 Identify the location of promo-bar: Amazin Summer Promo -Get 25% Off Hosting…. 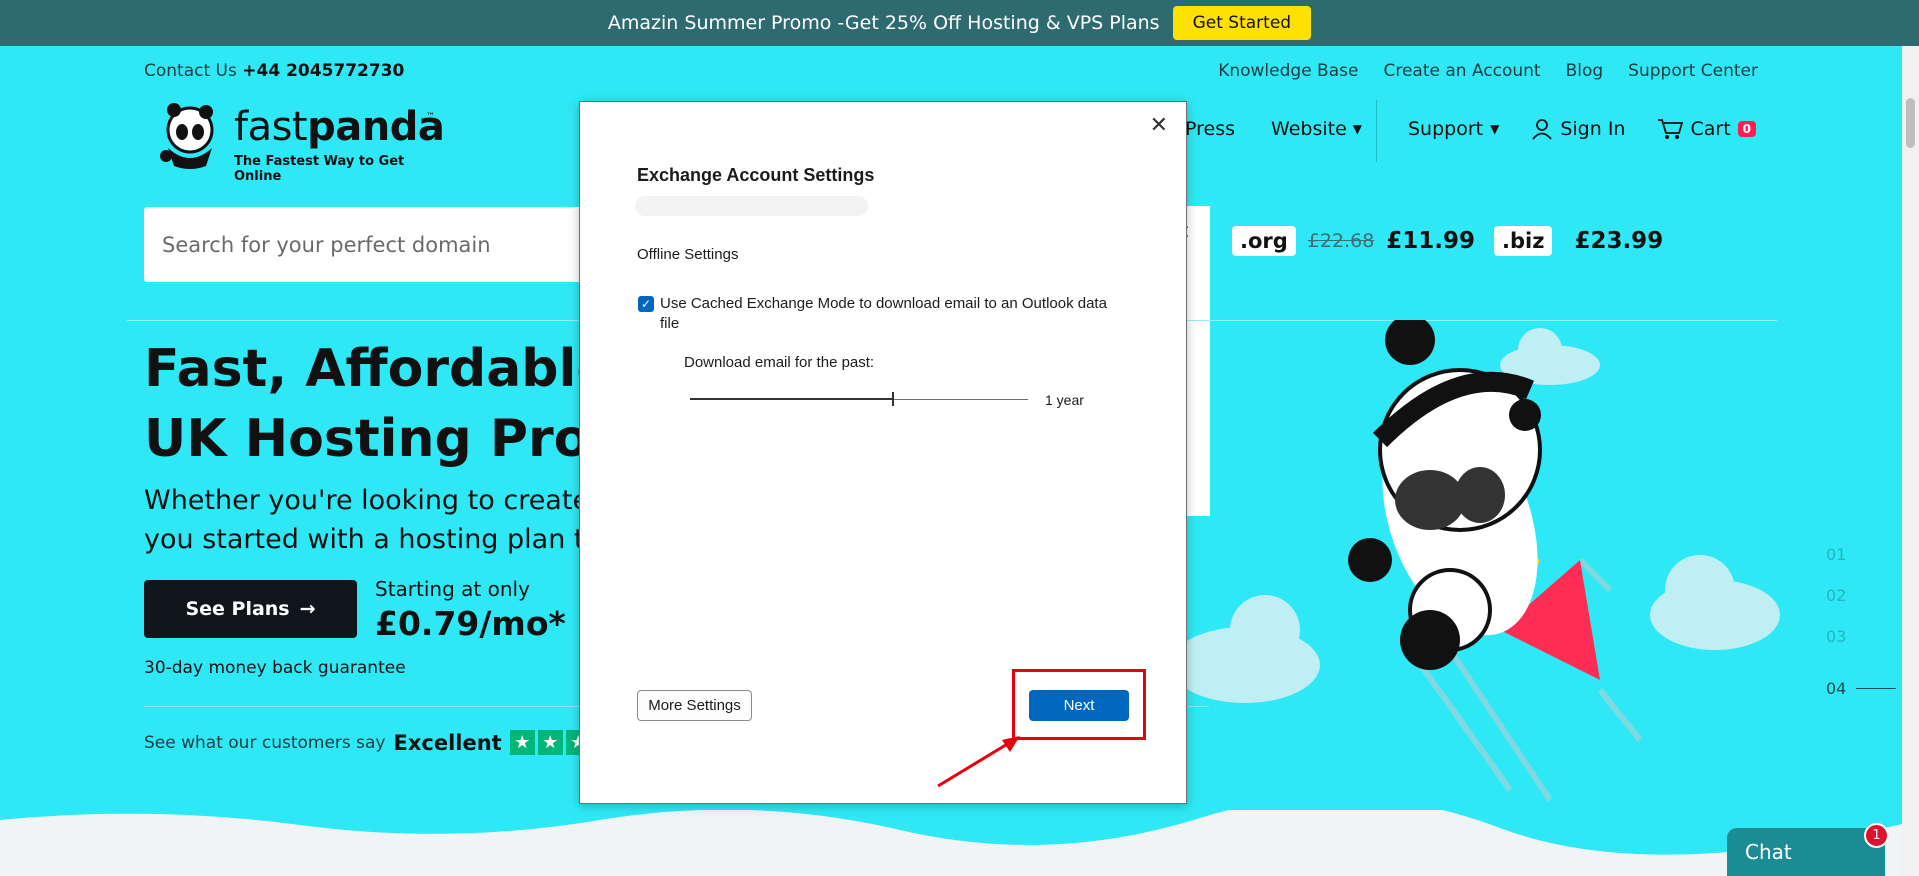
(959, 23).